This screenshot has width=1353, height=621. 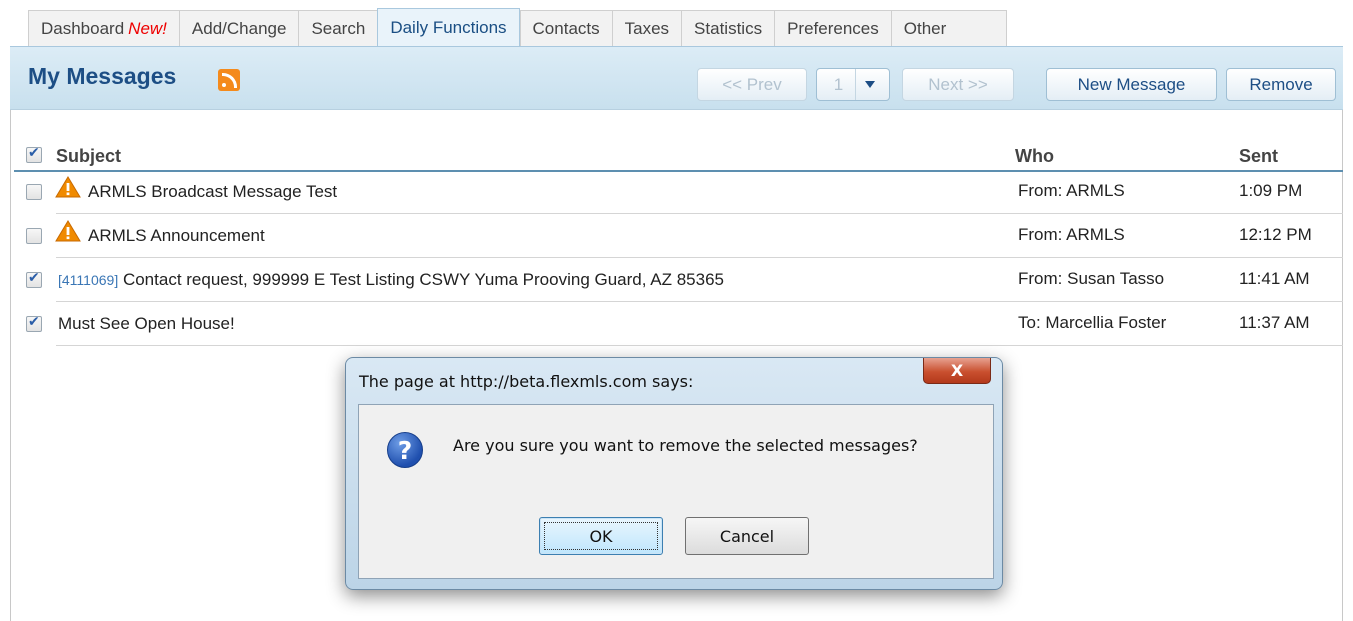 I want to click on column-sent: Sent, so click(x=1259, y=156).